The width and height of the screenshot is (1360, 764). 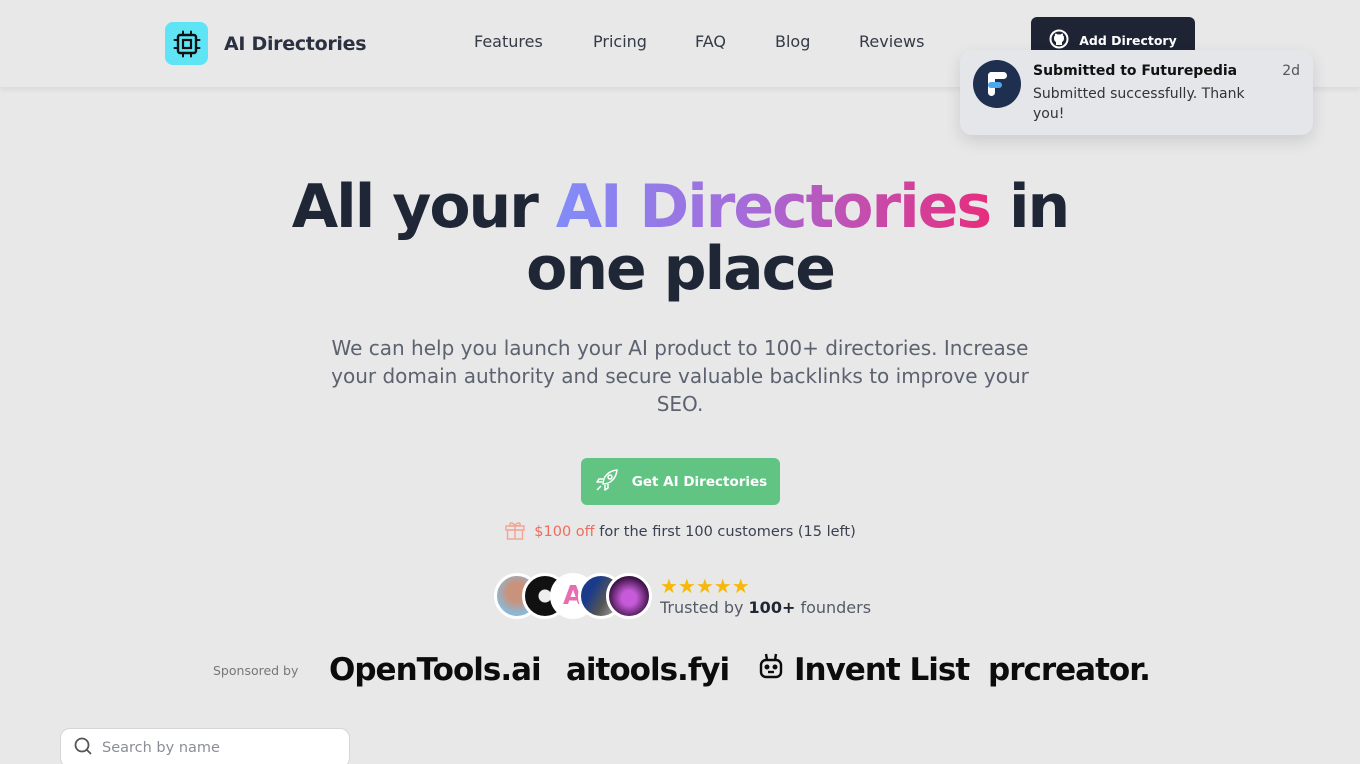 What do you see at coordinates (212, 748) in the screenshot?
I see `search-input` at bounding box center [212, 748].